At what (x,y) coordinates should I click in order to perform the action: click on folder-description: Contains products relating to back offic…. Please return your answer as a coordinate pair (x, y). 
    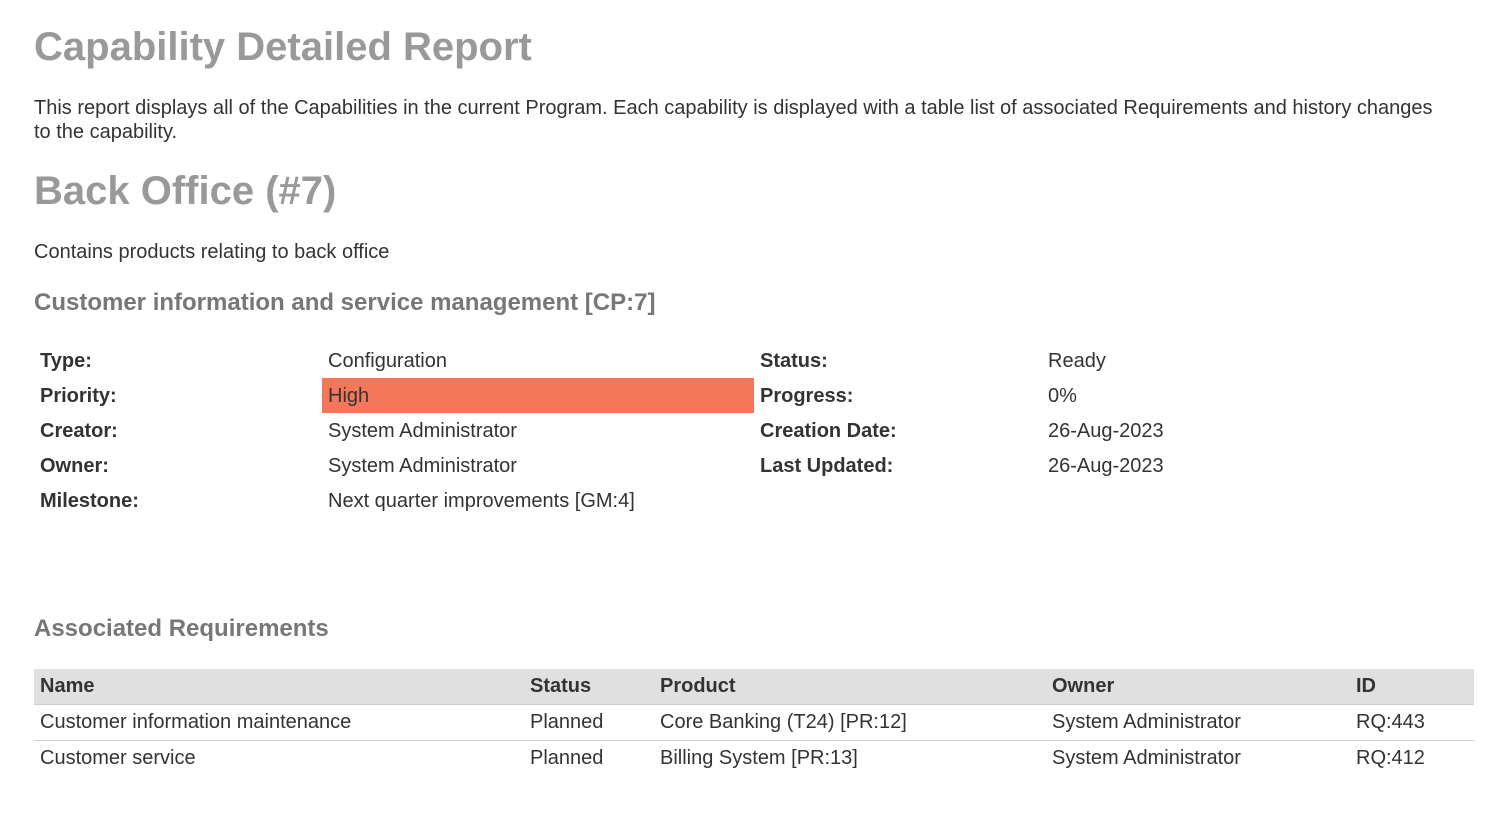
    Looking at the image, I should click on (212, 252).